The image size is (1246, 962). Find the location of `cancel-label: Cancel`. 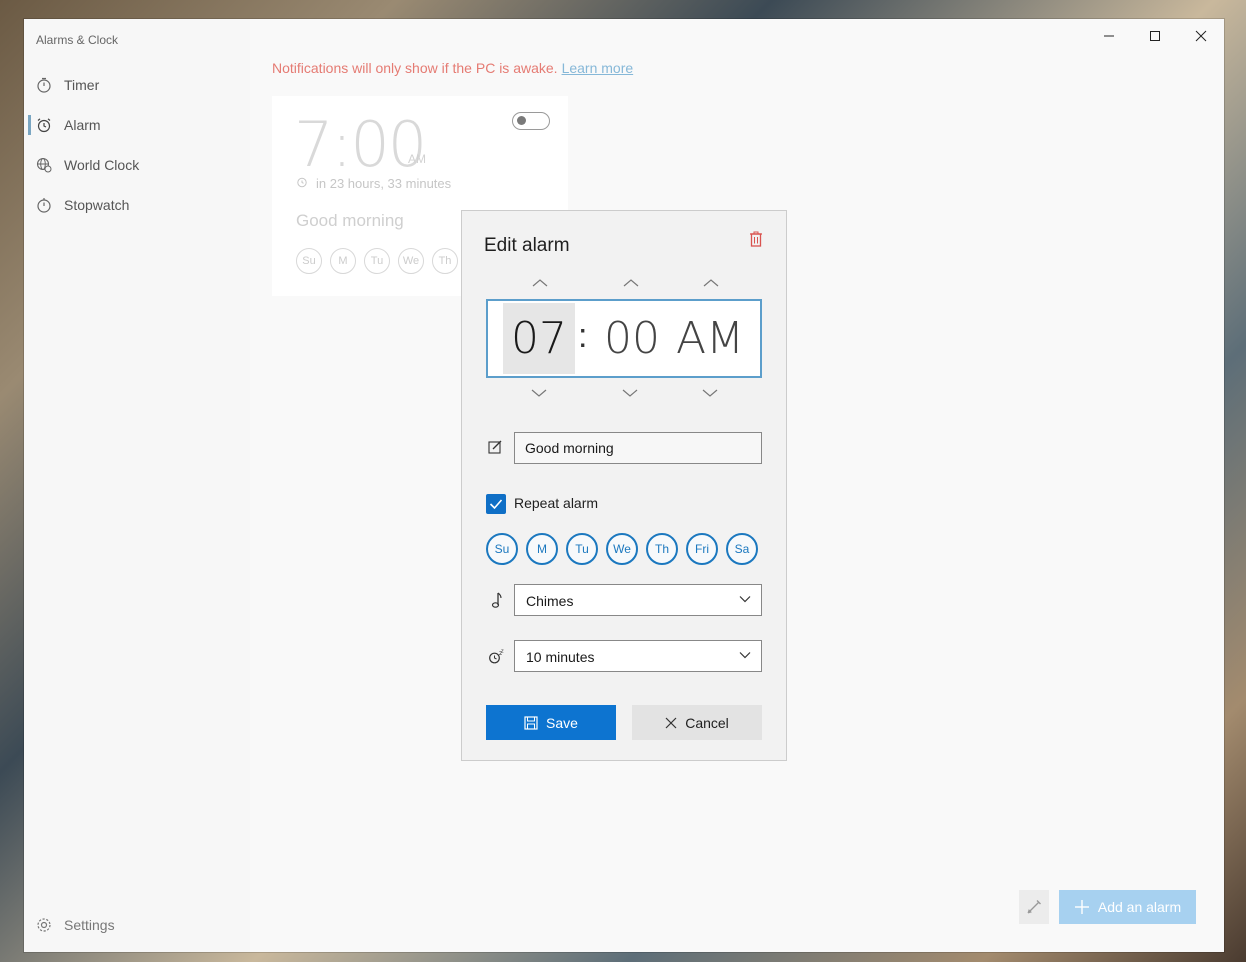

cancel-label: Cancel is located at coordinates (707, 722).